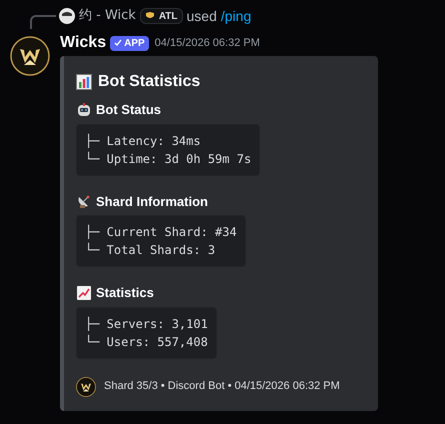  I want to click on author-name: Wicks, so click(83, 43).